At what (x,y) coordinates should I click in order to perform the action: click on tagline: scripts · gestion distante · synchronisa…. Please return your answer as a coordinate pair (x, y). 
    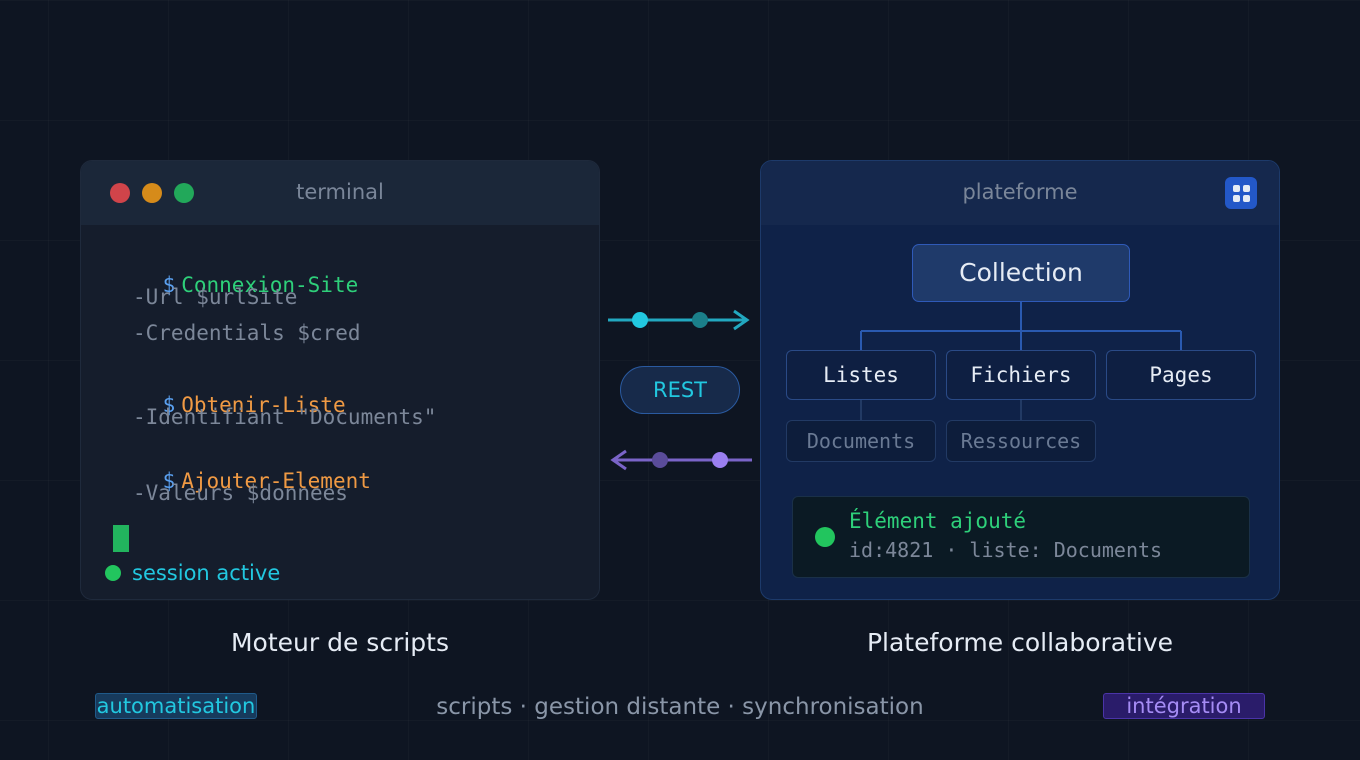
    Looking at the image, I should click on (680, 707).